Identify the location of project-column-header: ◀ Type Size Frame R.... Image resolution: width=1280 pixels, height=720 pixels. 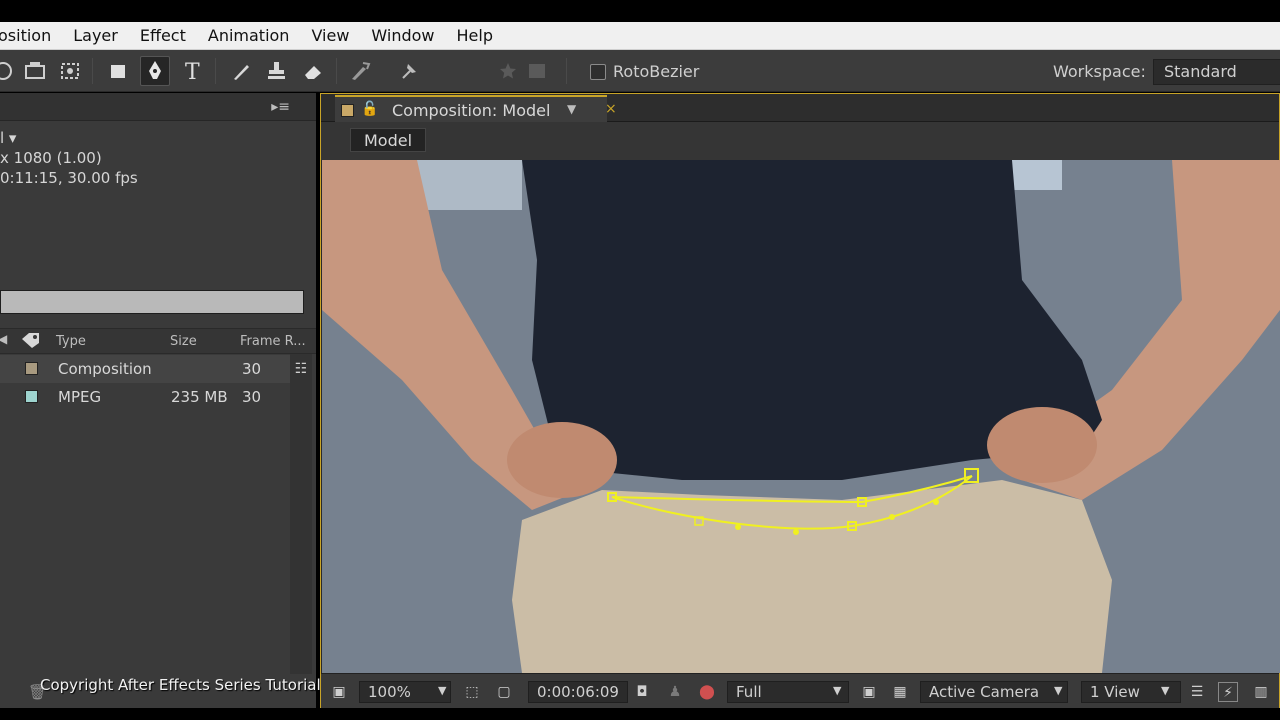
(158, 341).